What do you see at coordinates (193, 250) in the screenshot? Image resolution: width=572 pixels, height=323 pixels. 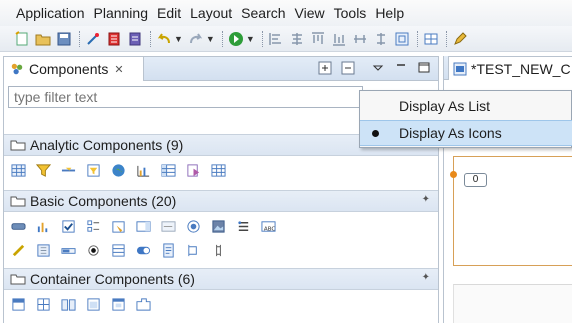 I see `spacer-icon` at bounding box center [193, 250].